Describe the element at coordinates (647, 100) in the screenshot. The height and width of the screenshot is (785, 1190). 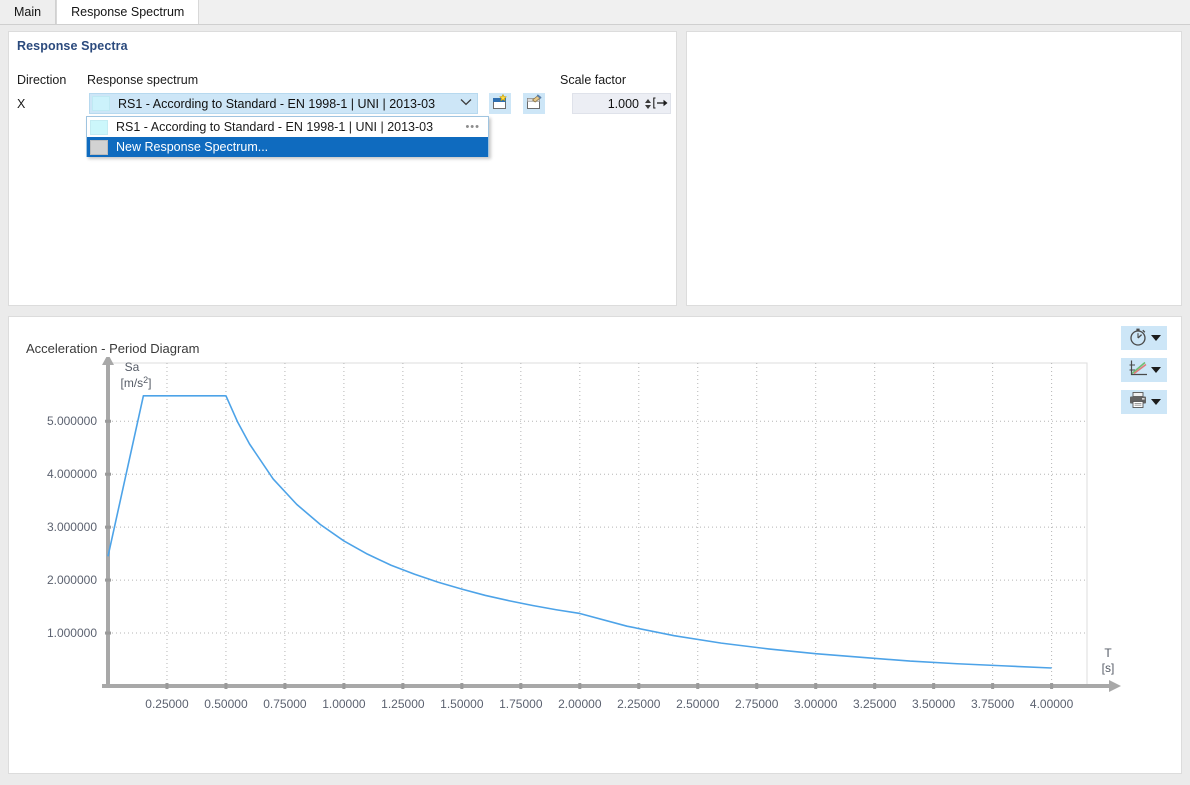
I see `stepper-up-icon` at that location.